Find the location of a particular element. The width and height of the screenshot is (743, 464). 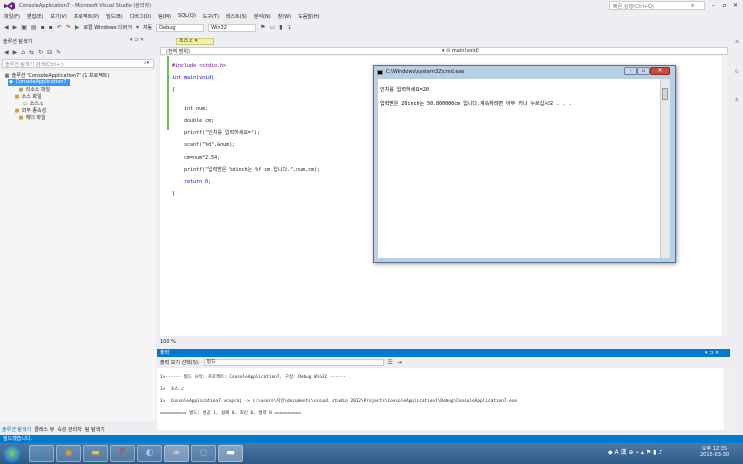

cmd-scrollbar is located at coordinates (665, 168).